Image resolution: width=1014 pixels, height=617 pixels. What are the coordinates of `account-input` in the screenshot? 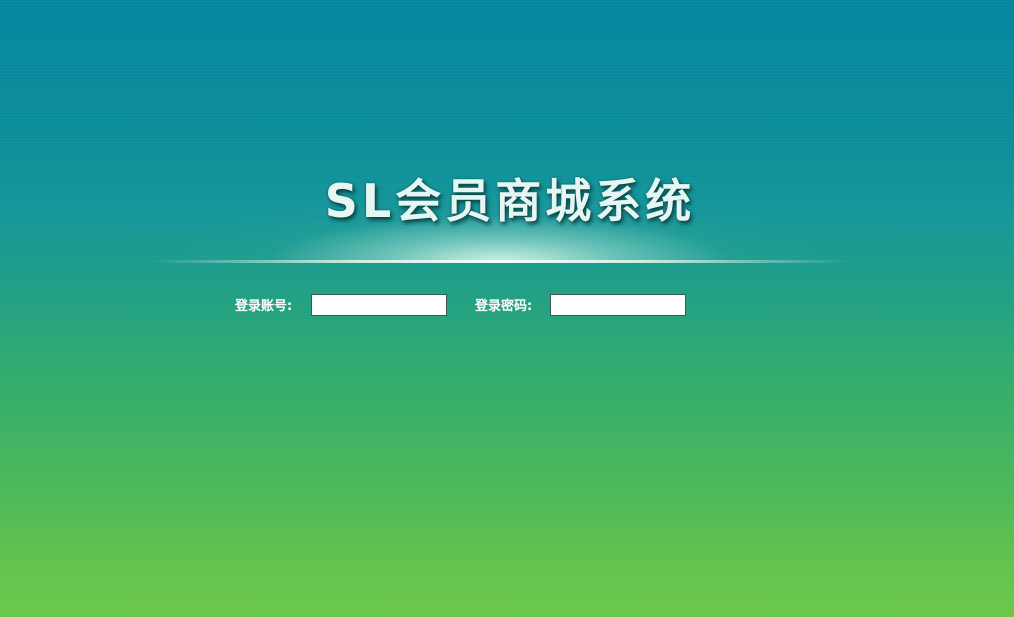 It's located at (379, 305).